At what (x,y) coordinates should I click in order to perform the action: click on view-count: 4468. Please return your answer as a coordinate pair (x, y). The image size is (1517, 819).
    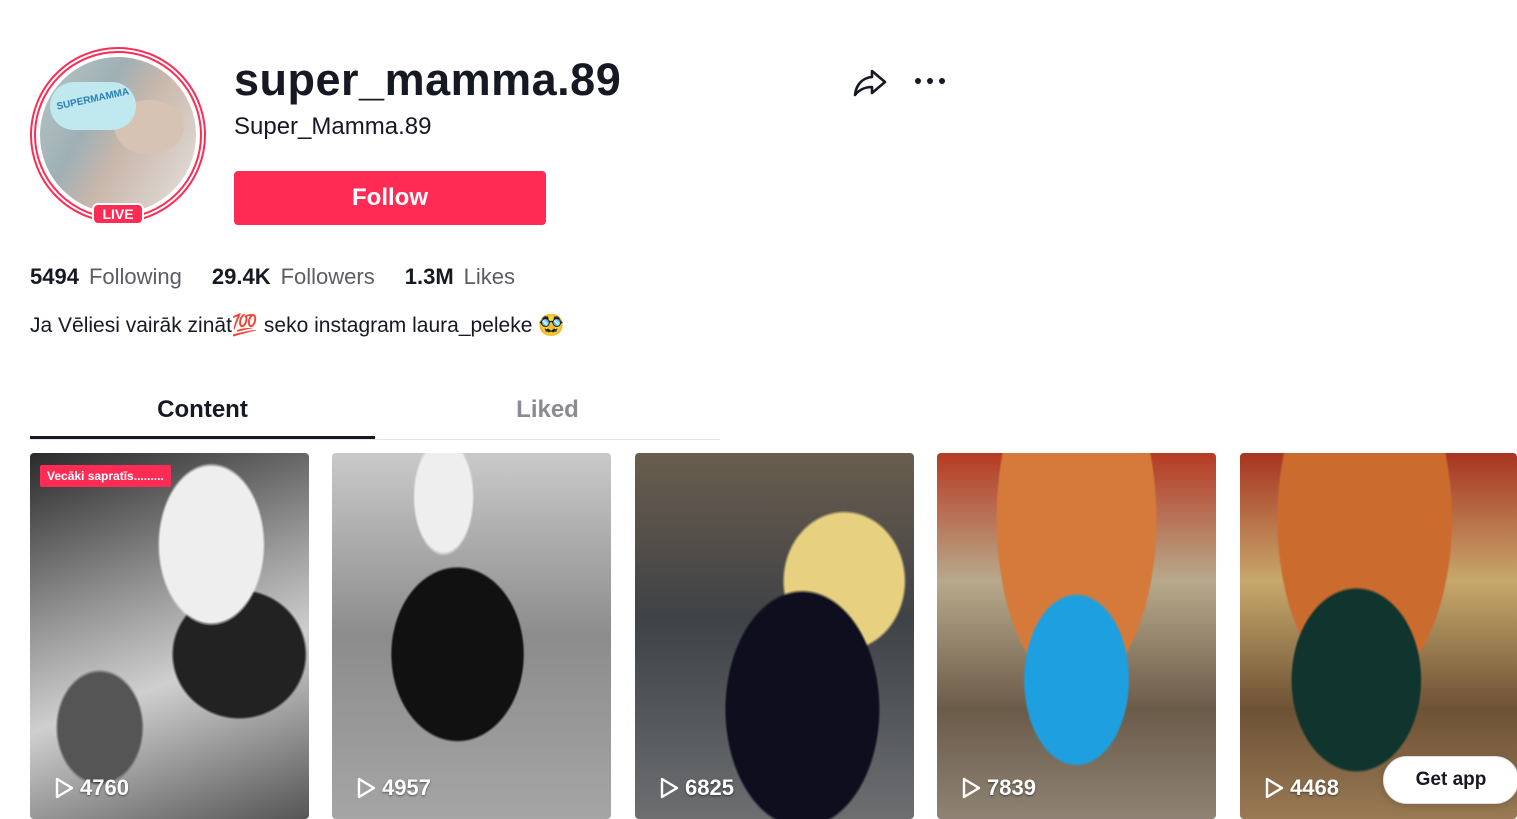
    Looking at the image, I should click on (1301, 788).